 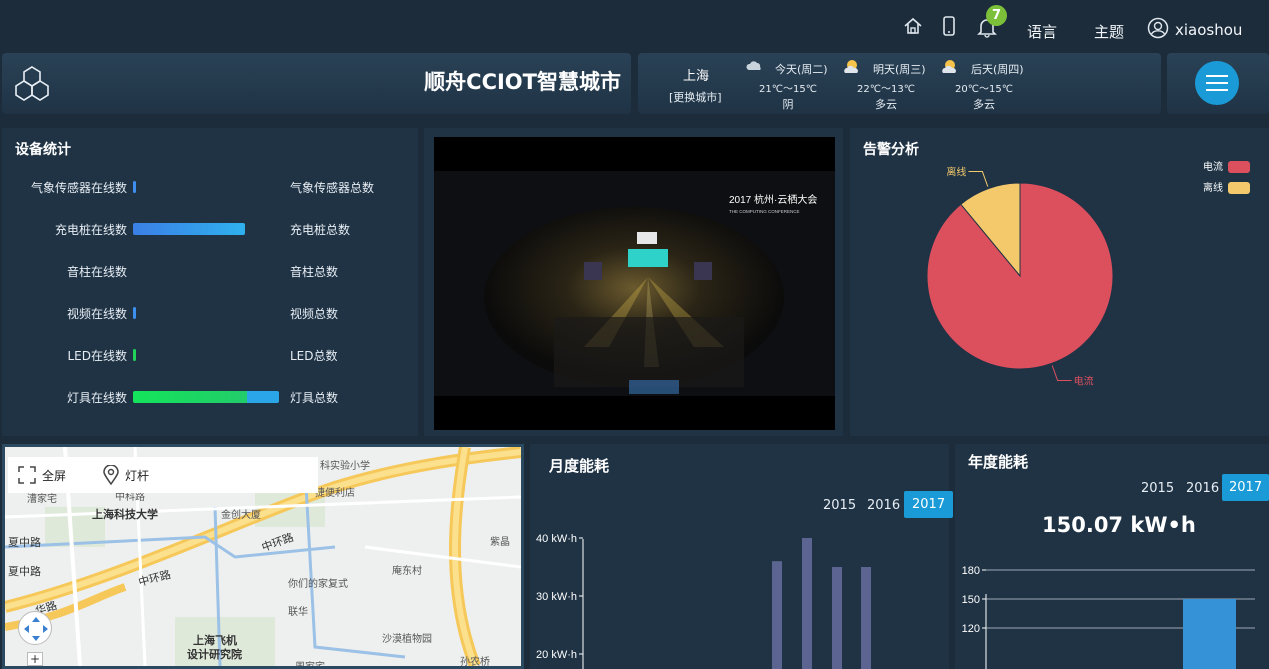 I want to click on y-tick-label: 120, so click(x=971, y=629).